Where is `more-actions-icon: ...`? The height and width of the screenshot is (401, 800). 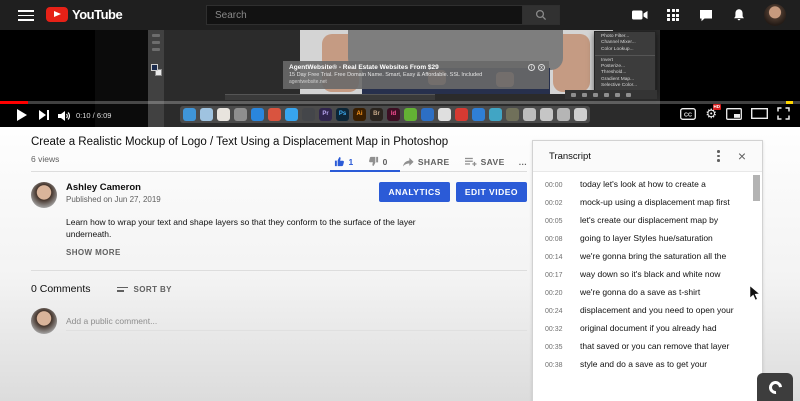 more-actions-icon: ... is located at coordinates (523, 162).